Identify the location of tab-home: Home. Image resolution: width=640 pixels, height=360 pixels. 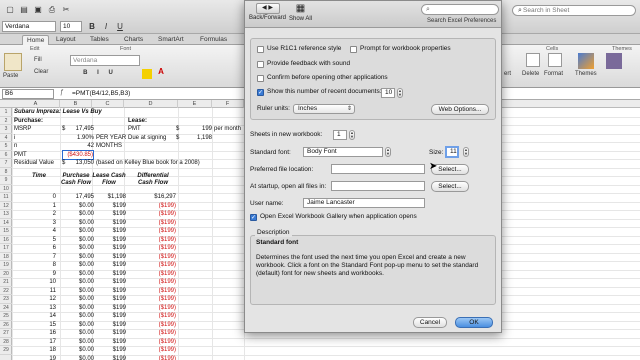
(36, 40).